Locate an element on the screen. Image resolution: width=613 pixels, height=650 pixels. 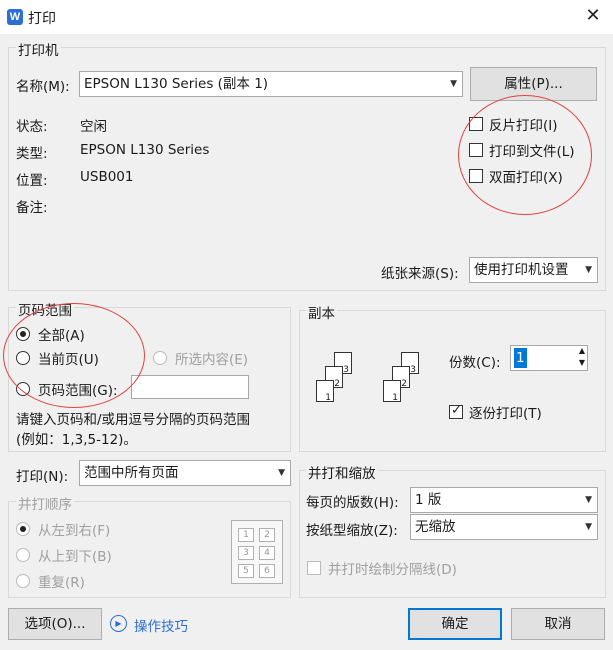
paper-source-label: 纸张来源(S): is located at coordinates (420, 274).